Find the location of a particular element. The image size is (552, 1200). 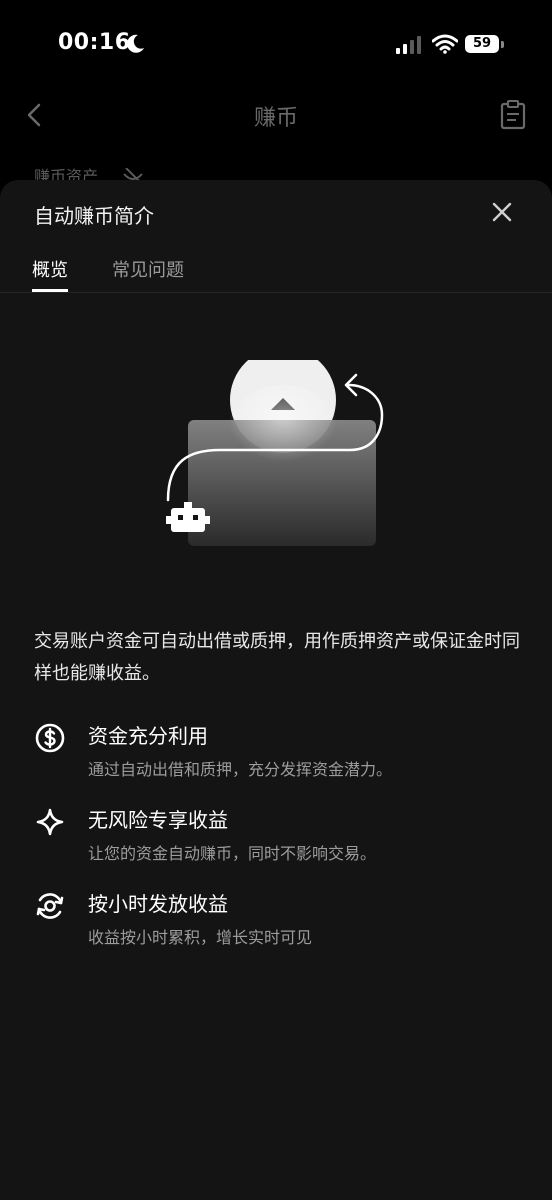

feature-item: 无风险专享收益 让您的资金自动赚币，同时不影响交易。 is located at coordinates (279, 836).